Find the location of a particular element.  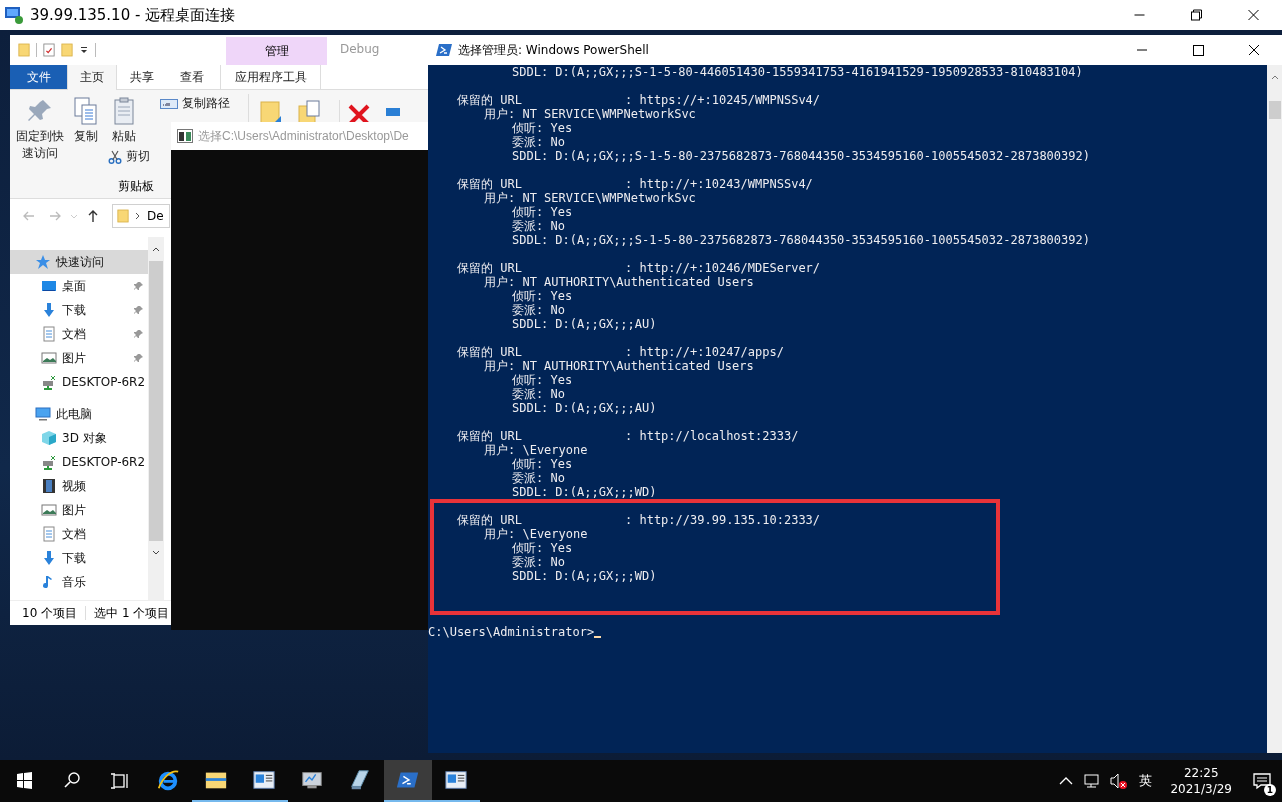

group-label: 剪贴板 is located at coordinates (136, 186).